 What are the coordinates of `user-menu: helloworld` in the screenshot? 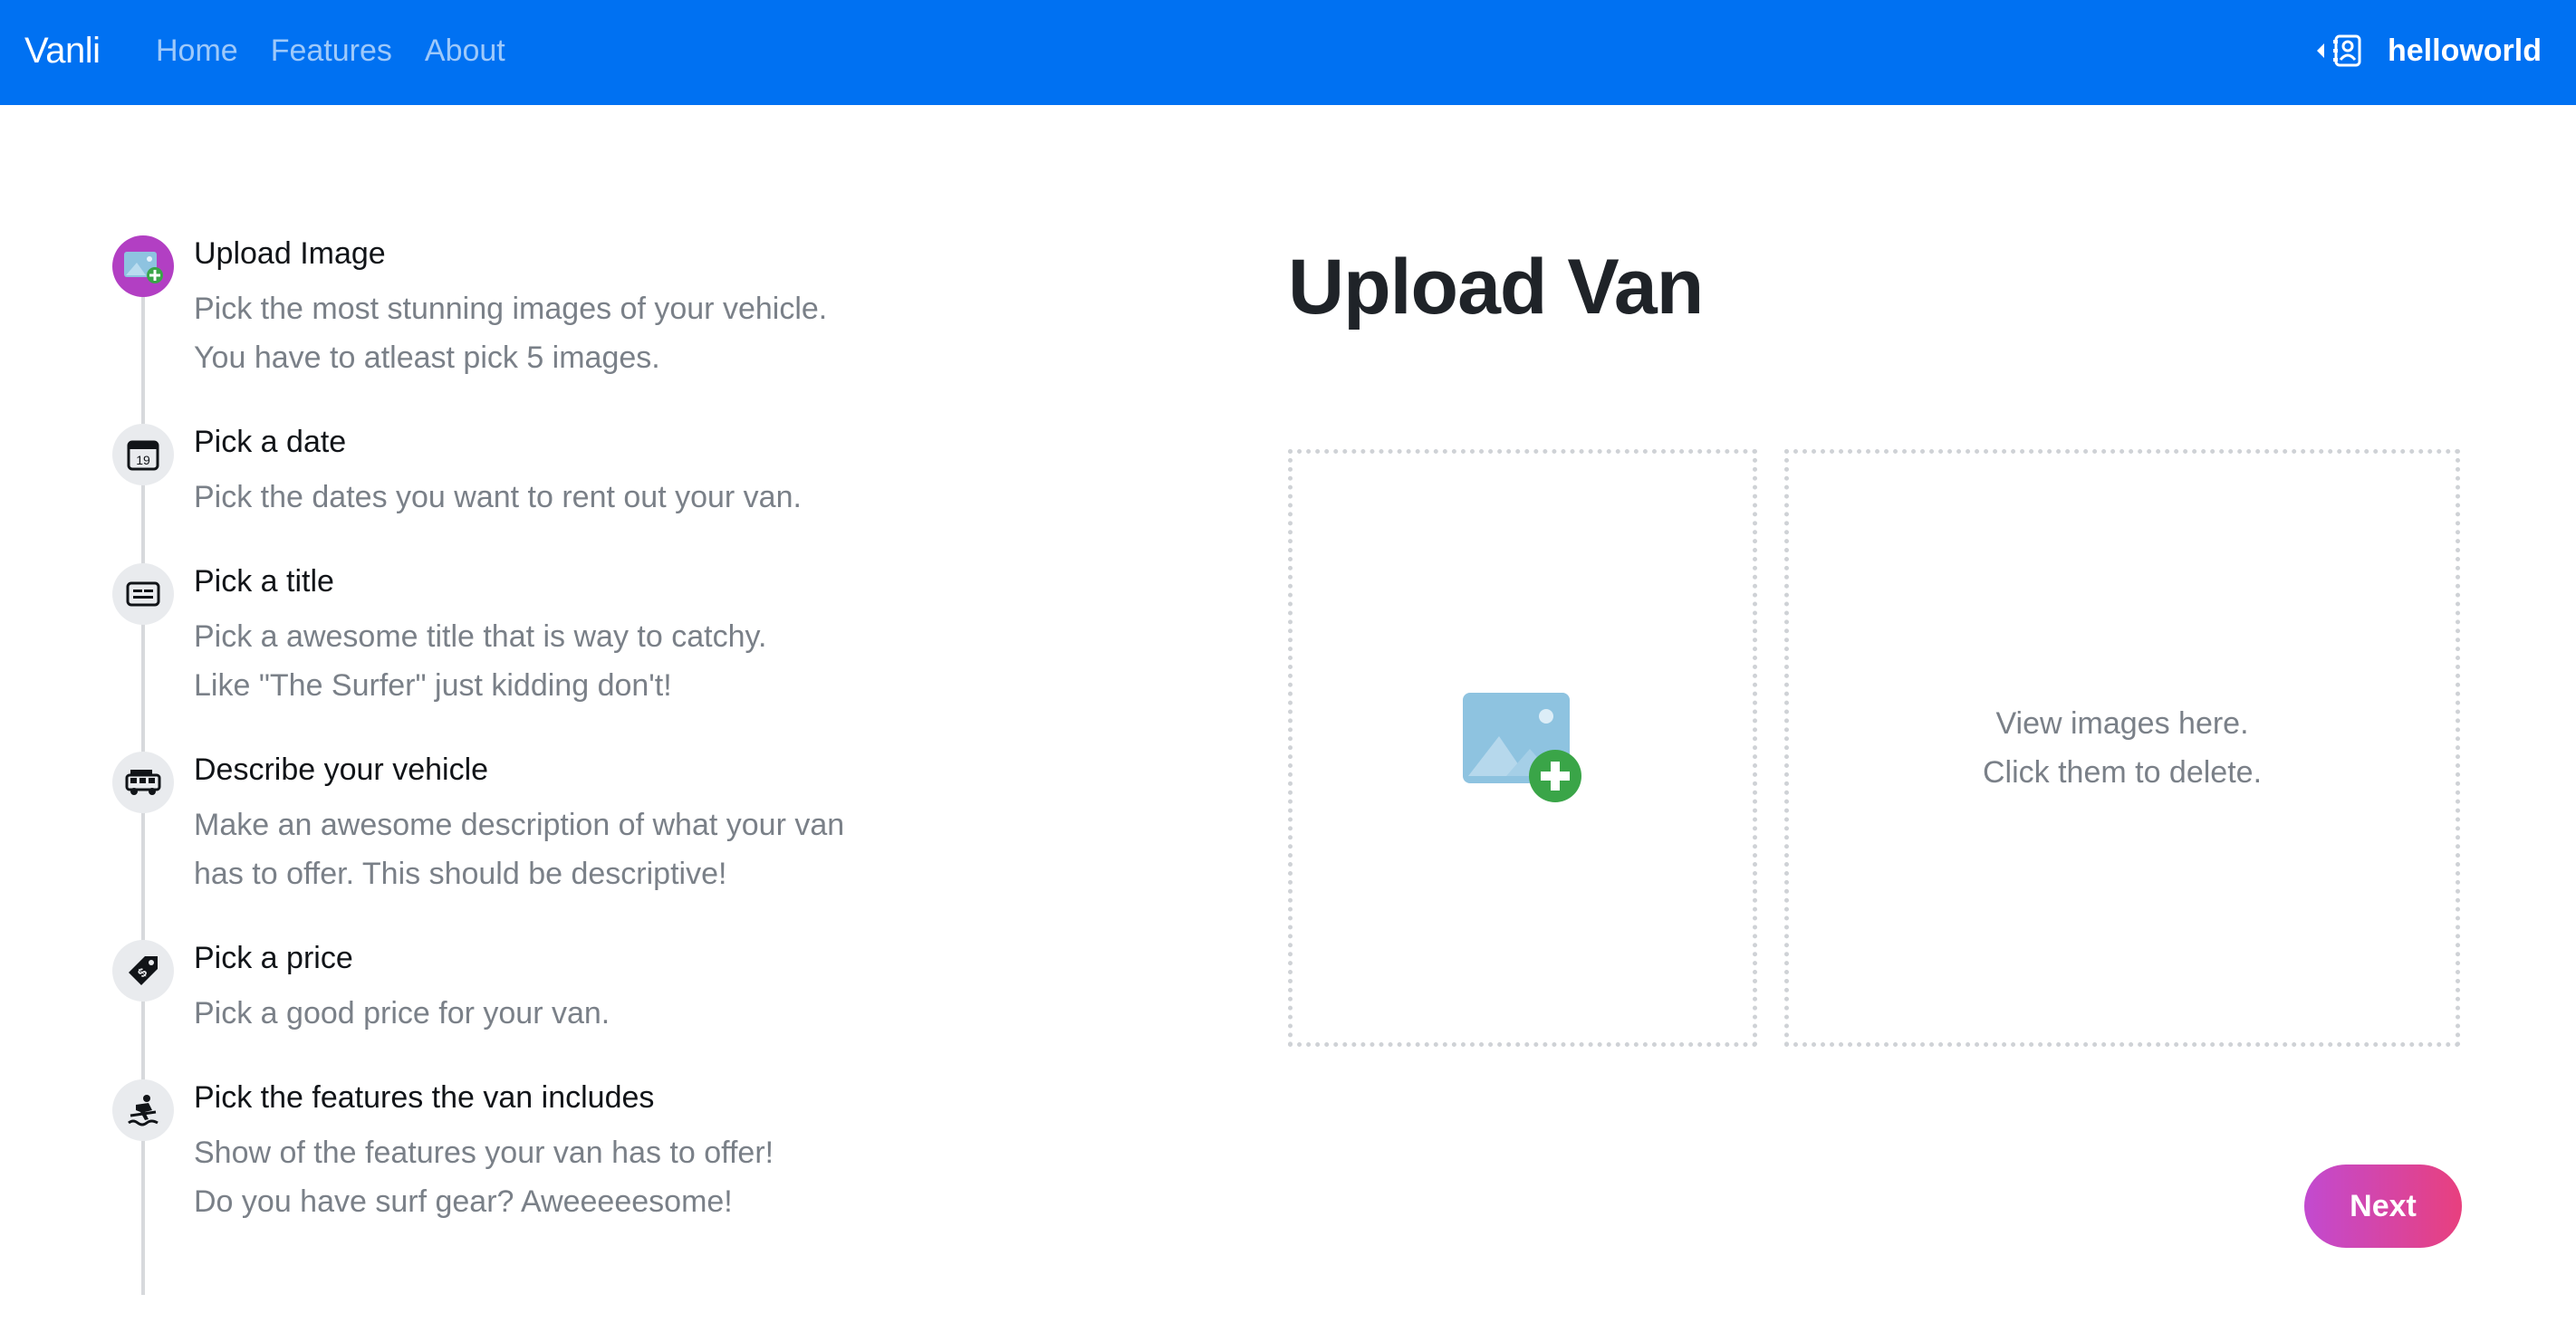 It's located at (2428, 50).